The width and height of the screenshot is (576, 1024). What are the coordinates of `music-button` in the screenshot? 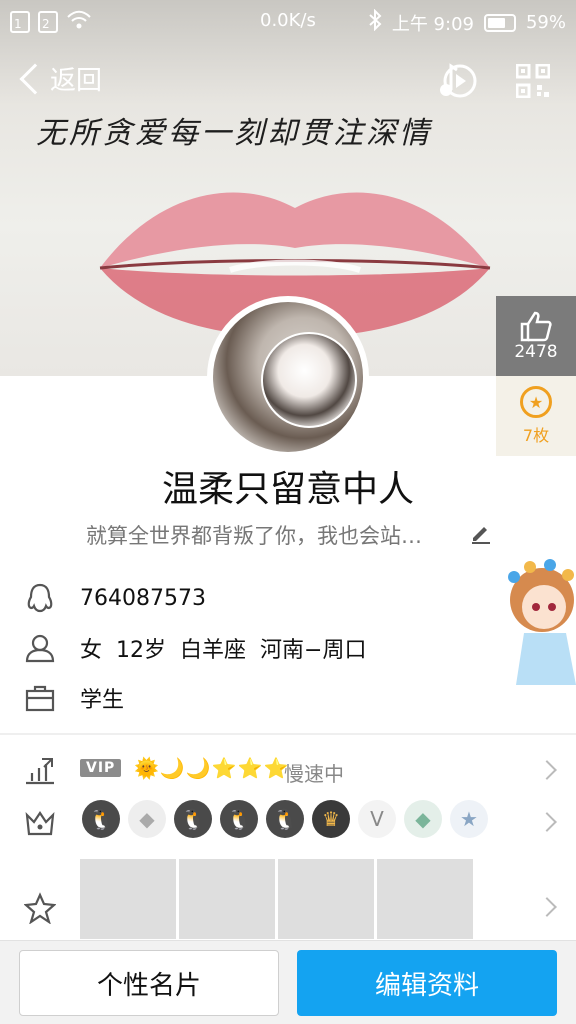 It's located at (458, 83).